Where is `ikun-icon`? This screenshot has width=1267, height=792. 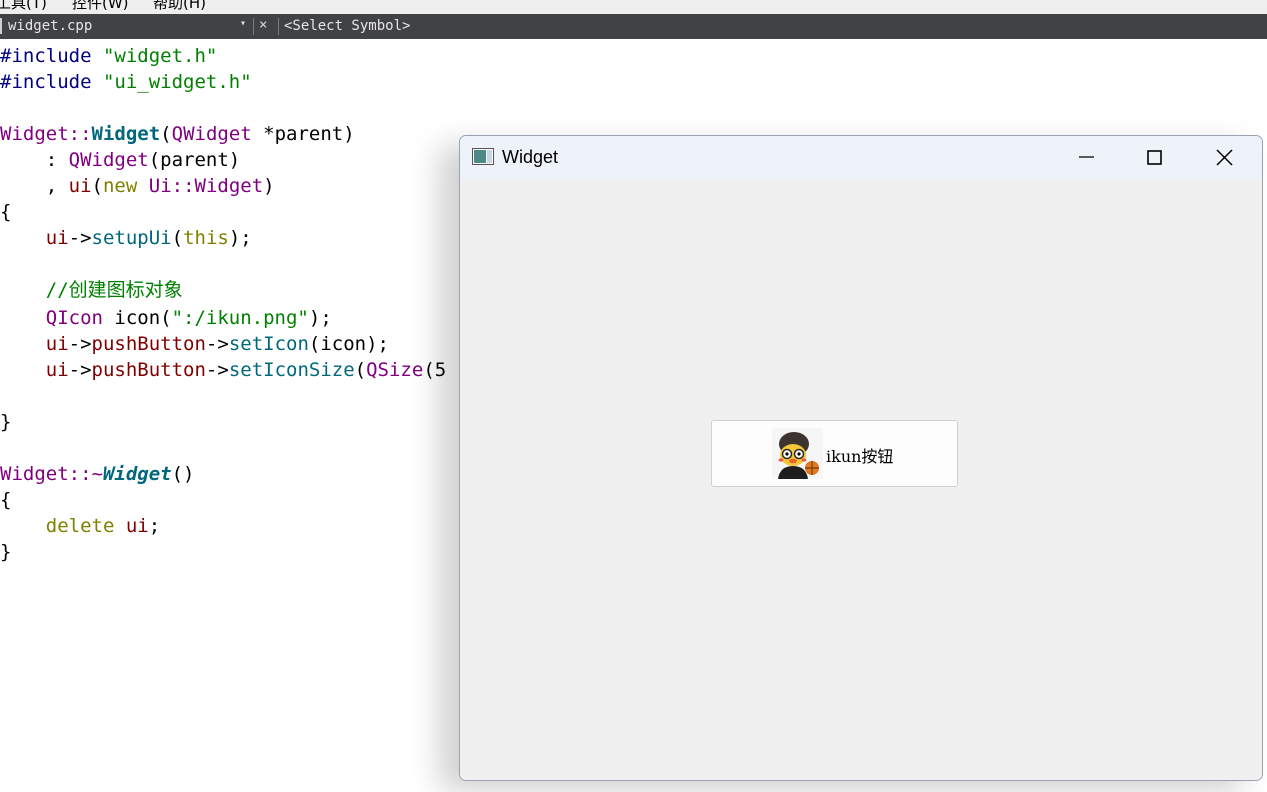 ikun-icon is located at coordinates (797, 453).